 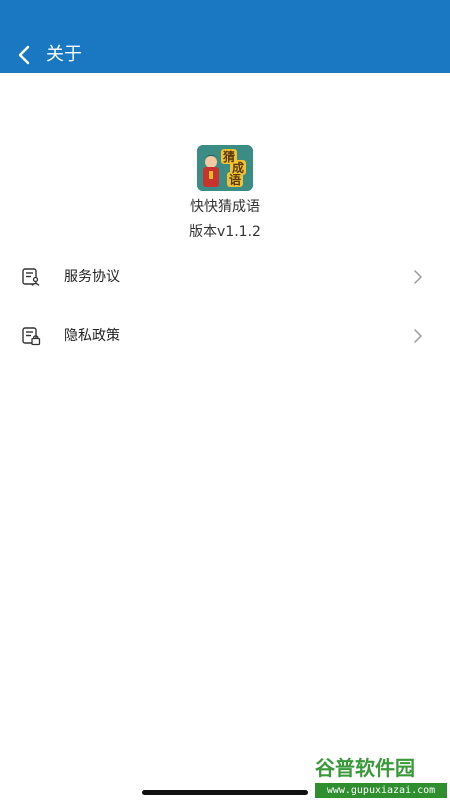 I want to click on top-app-bar: 关于, so click(x=225, y=36).